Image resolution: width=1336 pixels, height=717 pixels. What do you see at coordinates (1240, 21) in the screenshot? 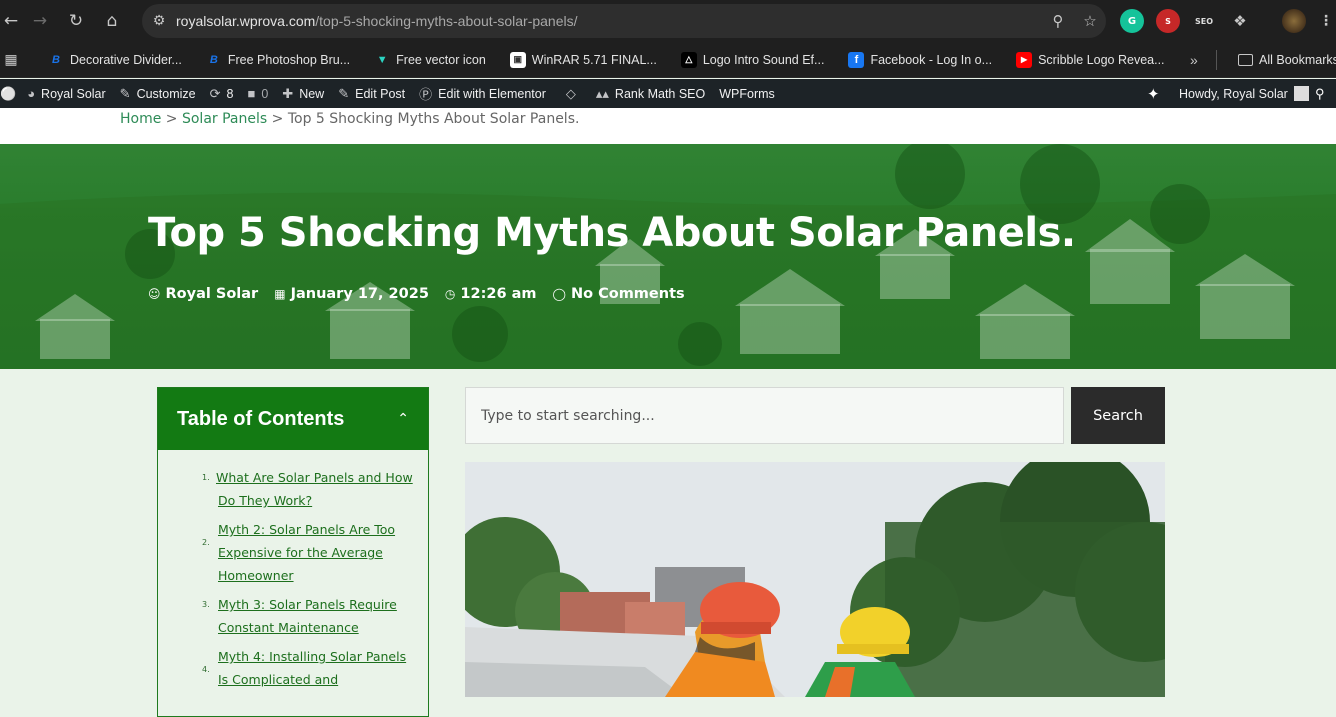
I see `extensions-icon: ❖` at bounding box center [1240, 21].